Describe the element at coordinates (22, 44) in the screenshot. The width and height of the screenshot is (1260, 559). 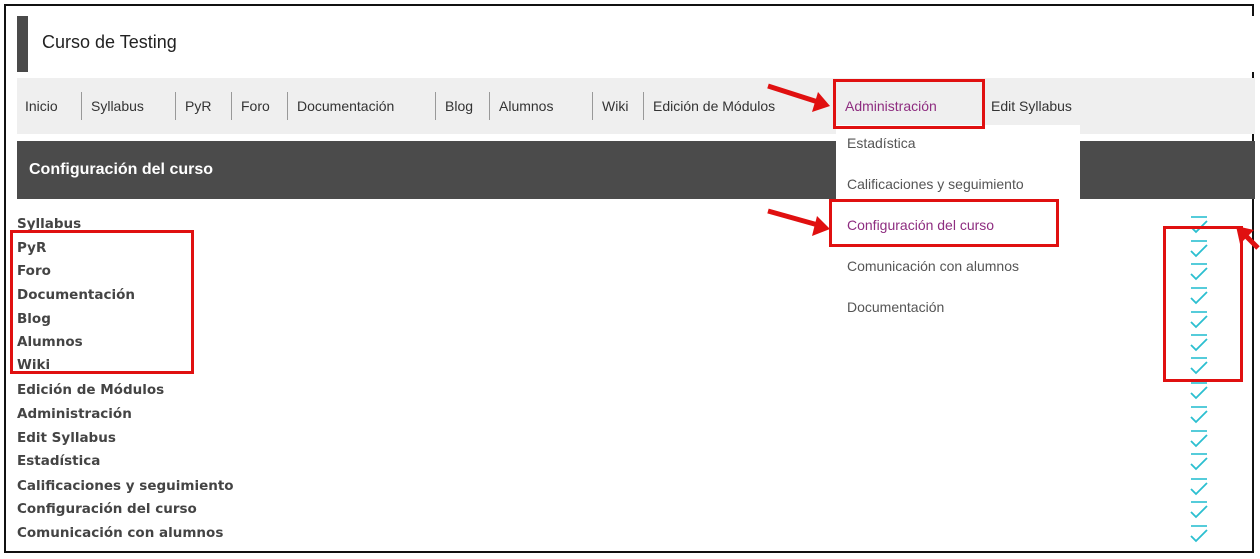
I see `header-accent-bar` at that location.